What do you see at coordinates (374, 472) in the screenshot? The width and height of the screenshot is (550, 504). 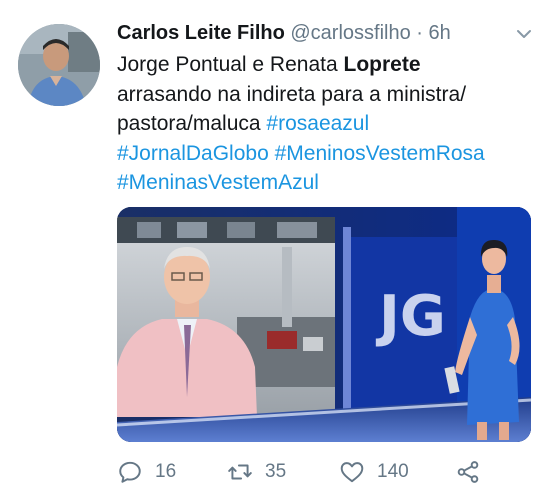 I see `like-button: 140` at bounding box center [374, 472].